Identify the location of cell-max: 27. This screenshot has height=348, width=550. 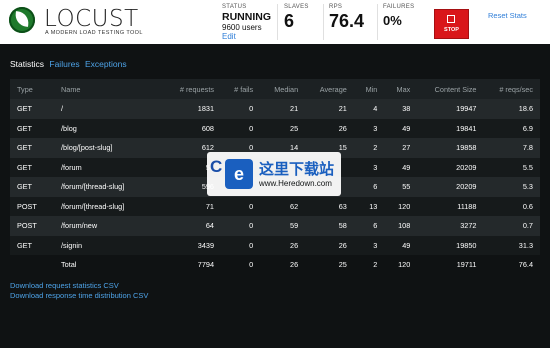
(406, 148).